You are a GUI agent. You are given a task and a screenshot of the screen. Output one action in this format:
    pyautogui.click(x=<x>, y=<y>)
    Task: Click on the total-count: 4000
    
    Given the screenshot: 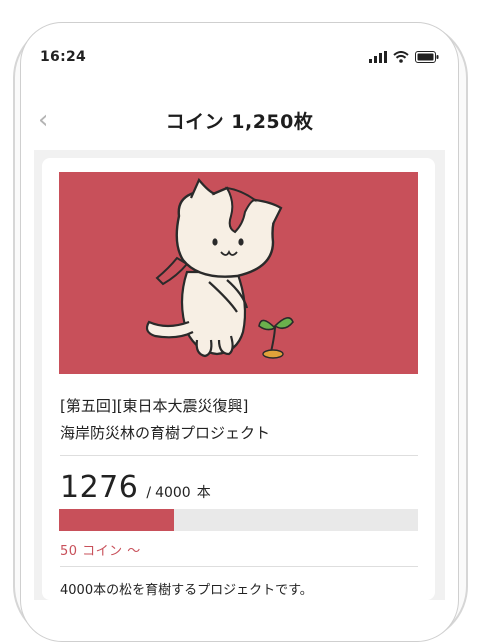 What is the action you would take?
    pyautogui.click(x=173, y=493)
    